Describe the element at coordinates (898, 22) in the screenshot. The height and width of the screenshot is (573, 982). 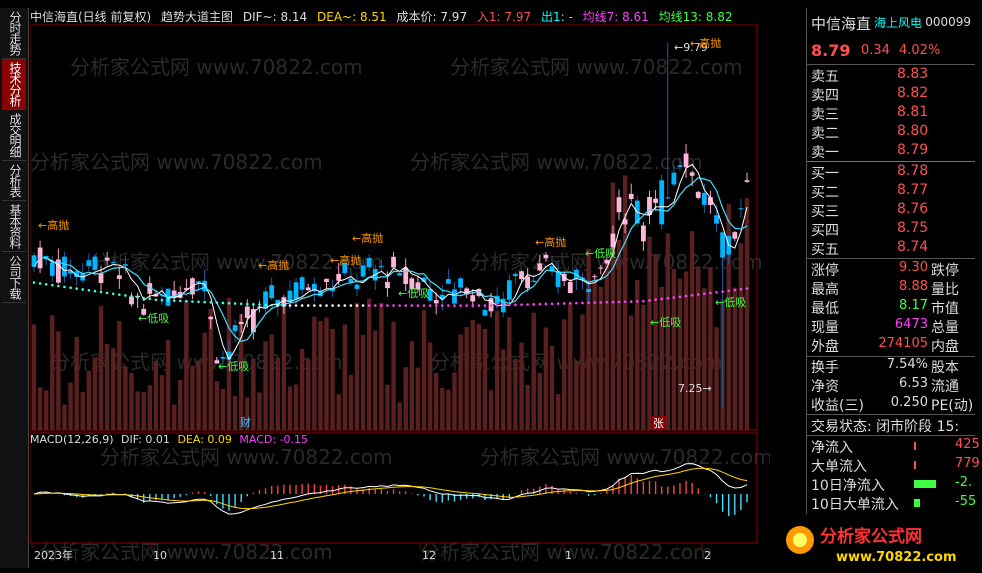
I see `quote-sector: 海上风电` at that location.